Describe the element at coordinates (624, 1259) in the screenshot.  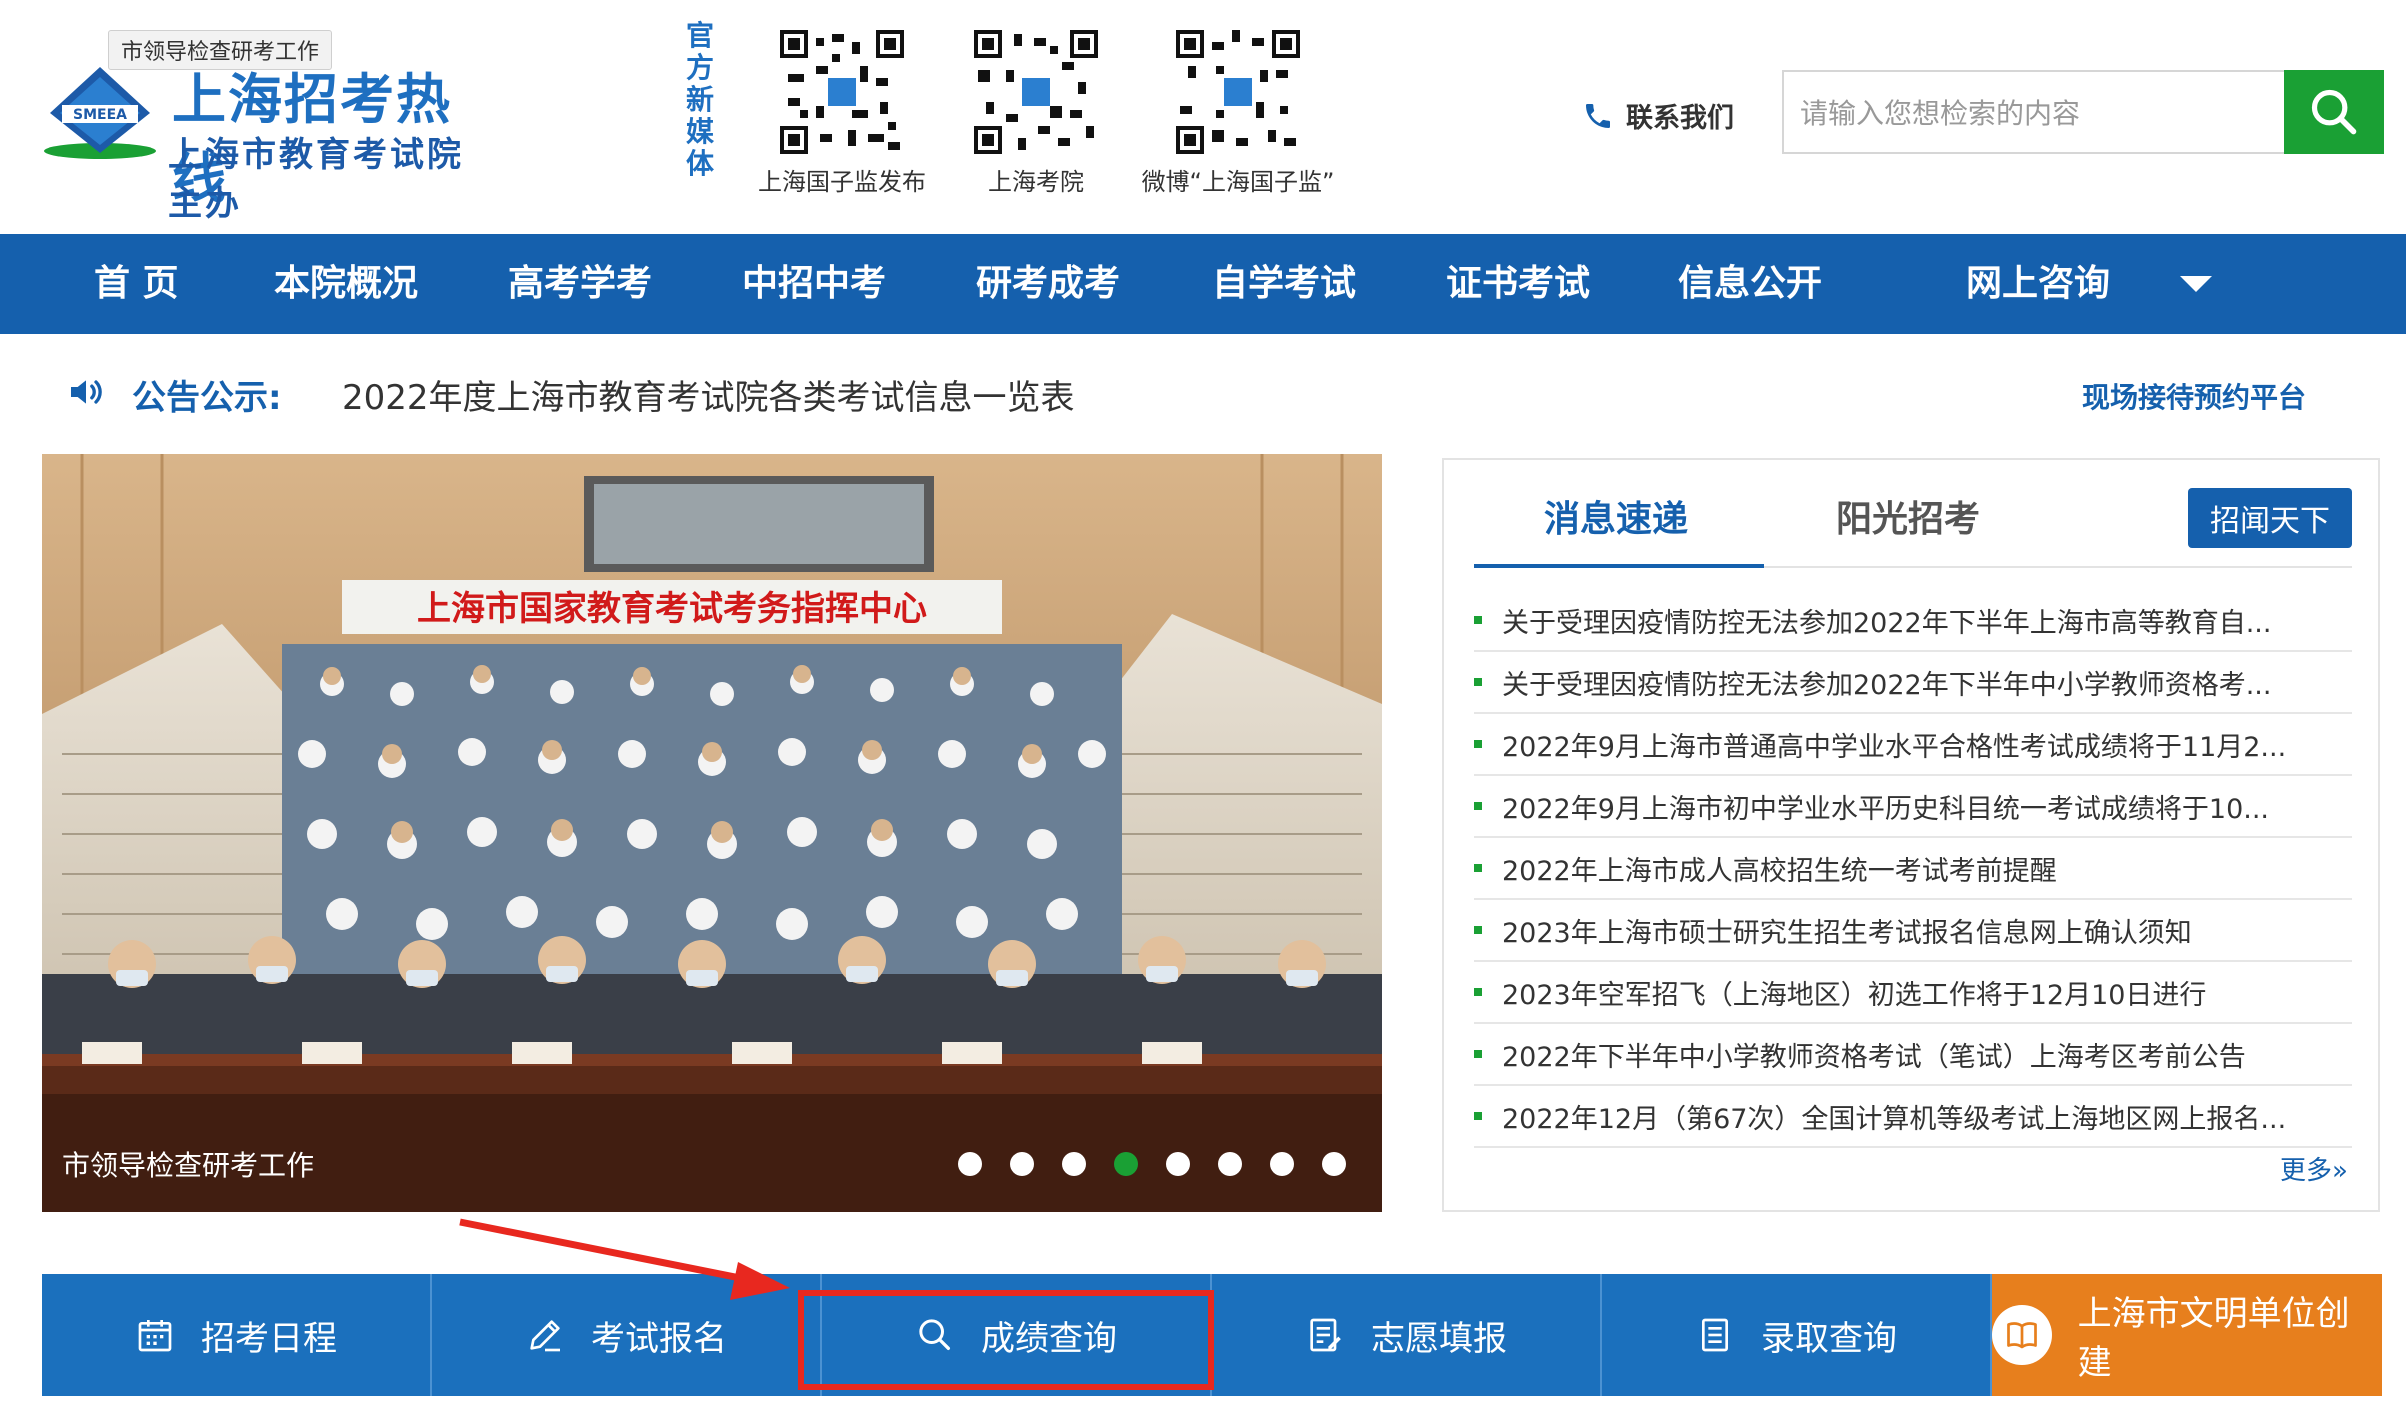
I see `annotation-arrow-icon` at that location.